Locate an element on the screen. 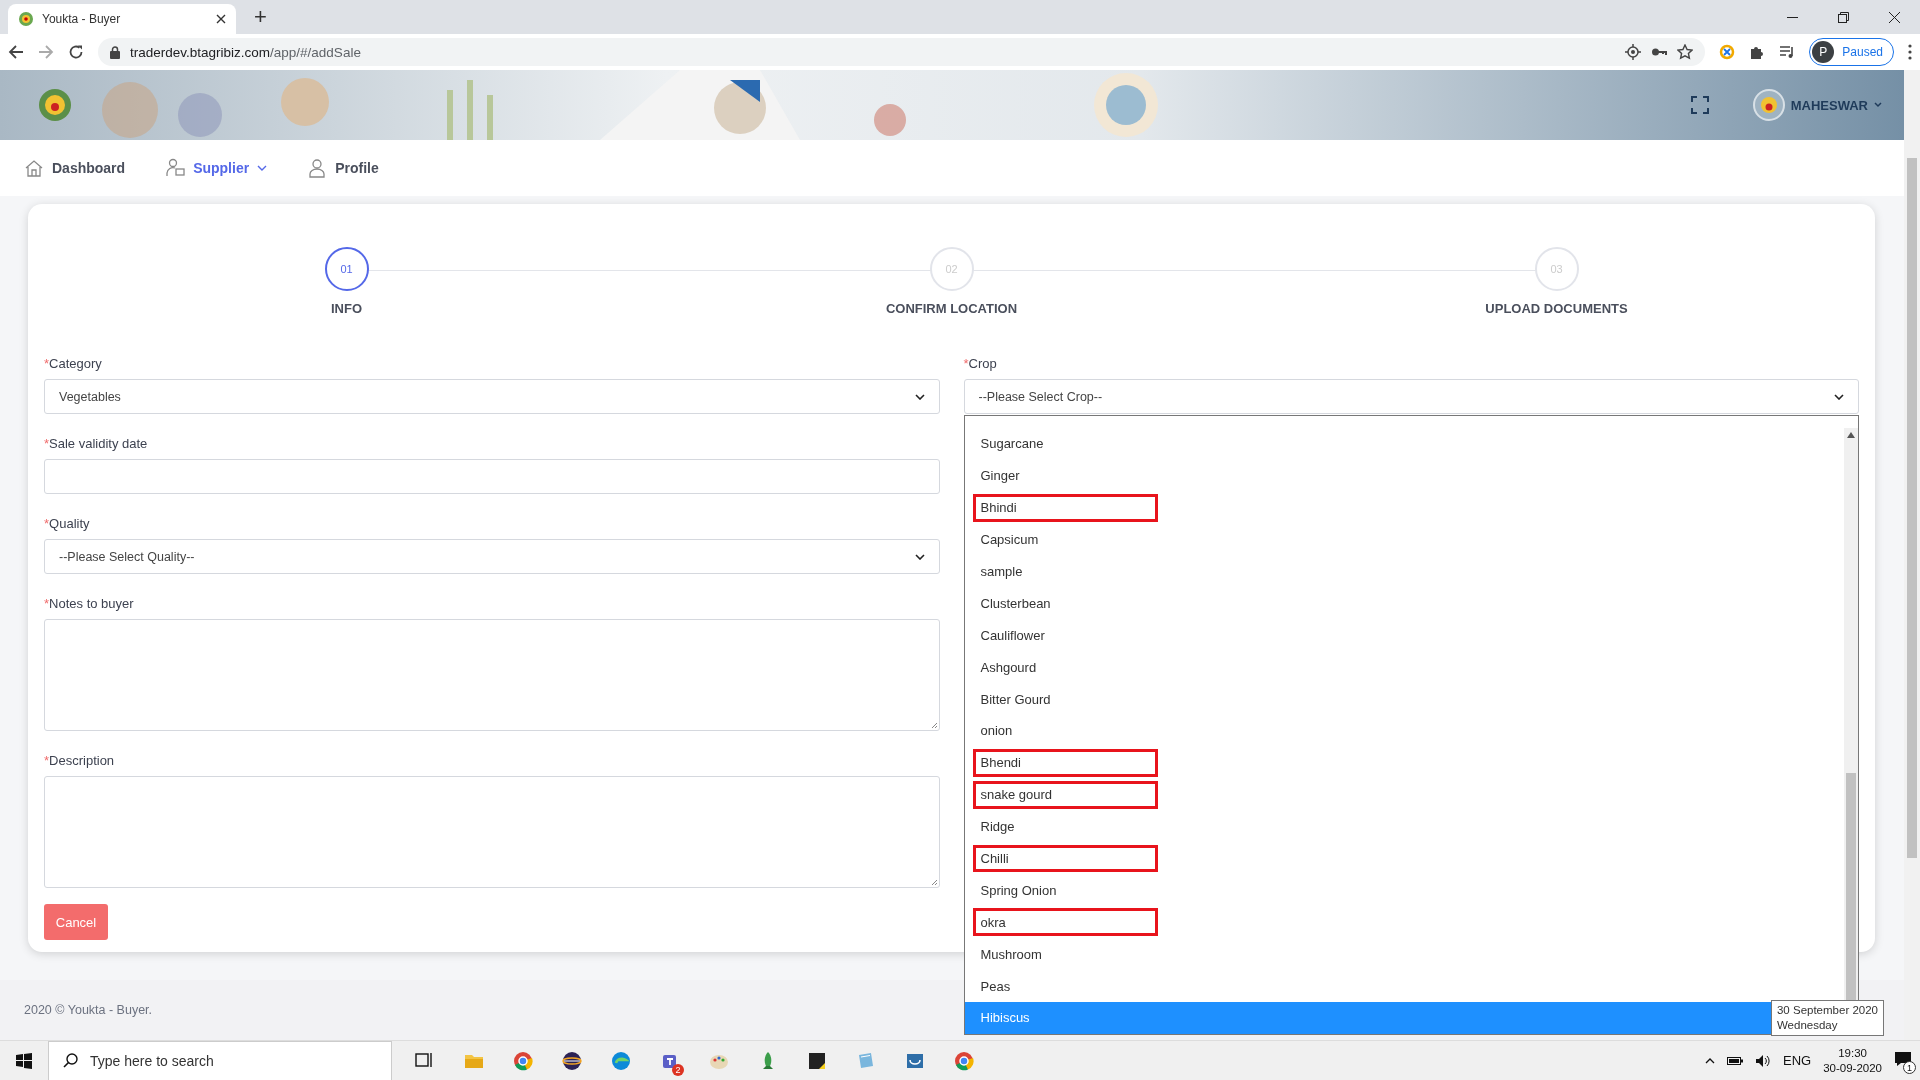 The image size is (1920, 1080). notification-count: 1 is located at coordinates (1909, 1067).